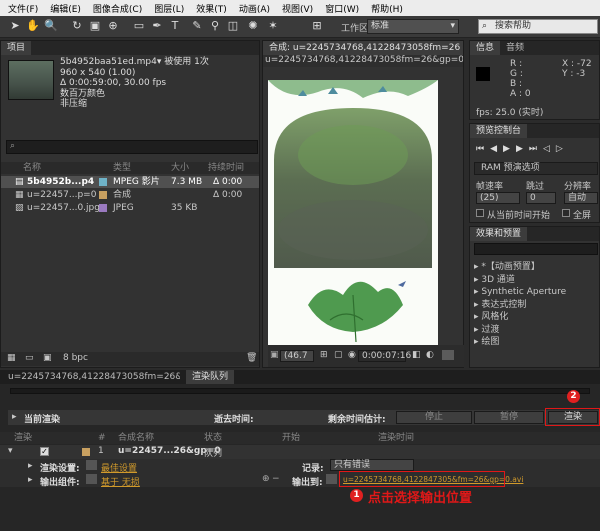  I want to click on tab-audio: 音频, so click(515, 48).